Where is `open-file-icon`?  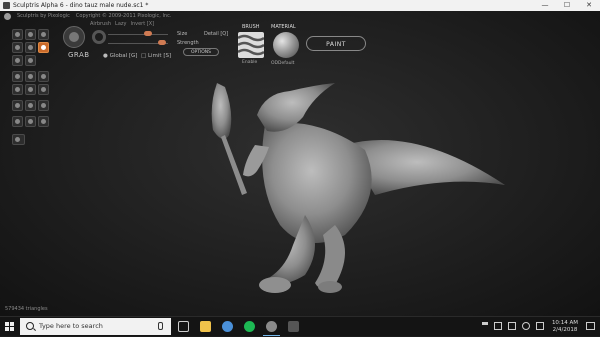
open-file-icon is located at coordinates (43, 105).